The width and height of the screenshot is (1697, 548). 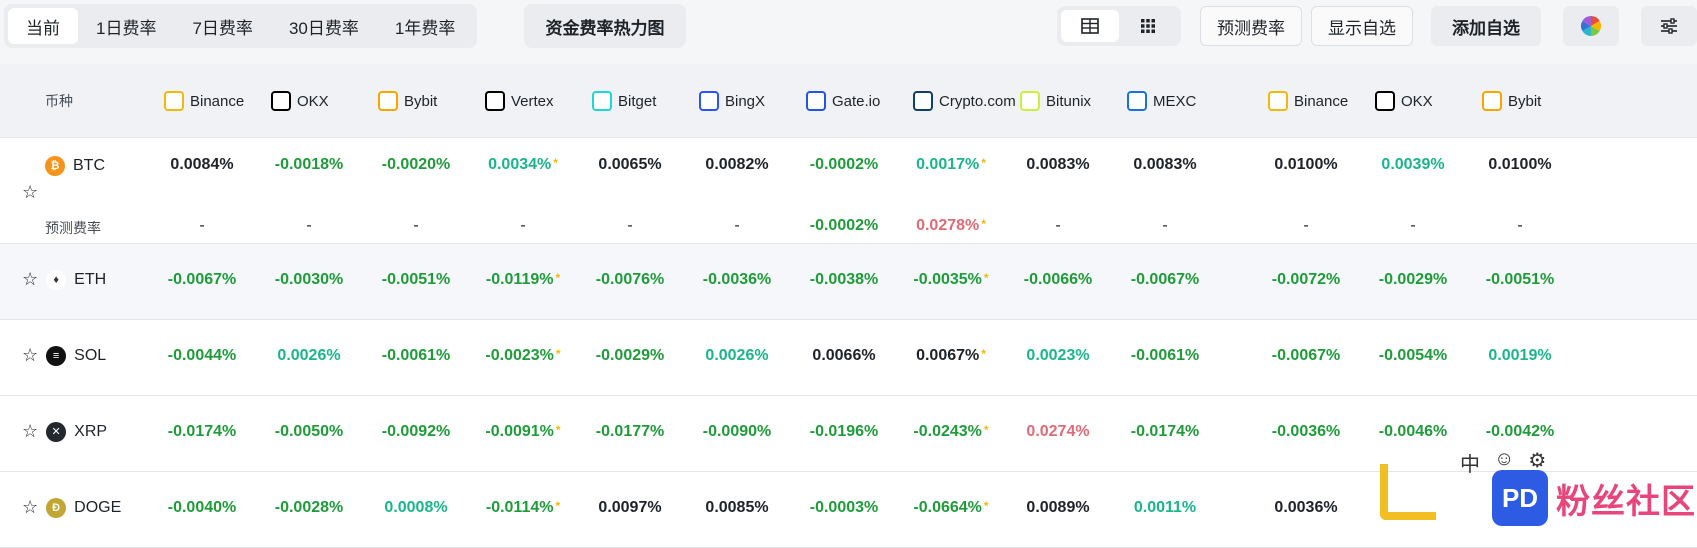 What do you see at coordinates (844, 226) in the screenshot?
I see `predicted-rate-cell: -0.0002%` at bounding box center [844, 226].